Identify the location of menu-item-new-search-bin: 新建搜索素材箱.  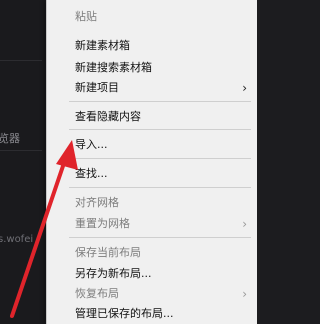
(152, 68).